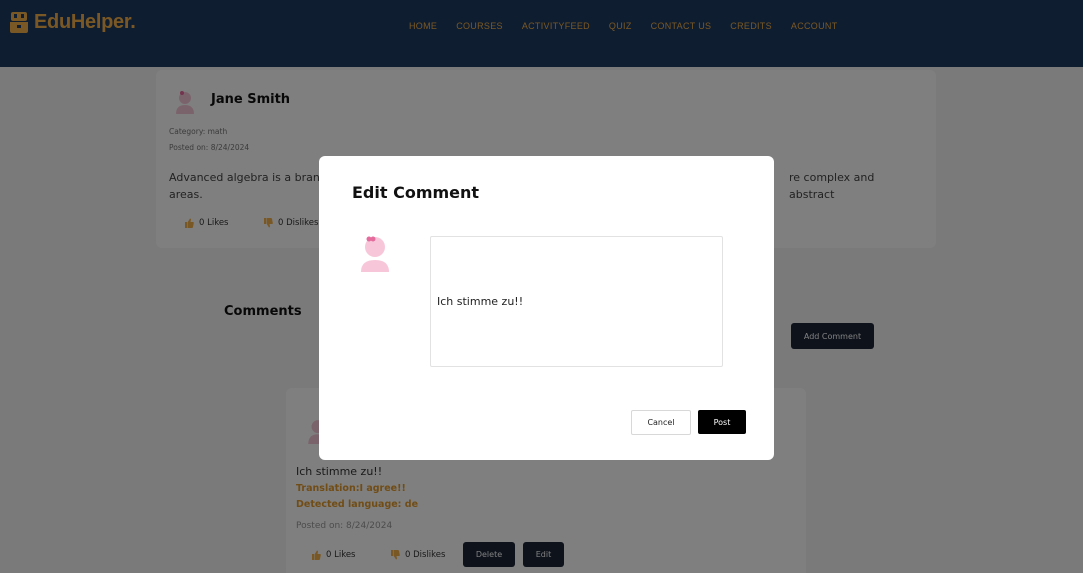 The width and height of the screenshot is (1083, 573). Describe the element at coordinates (722, 422) in the screenshot. I see `post-button: Post` at that location.